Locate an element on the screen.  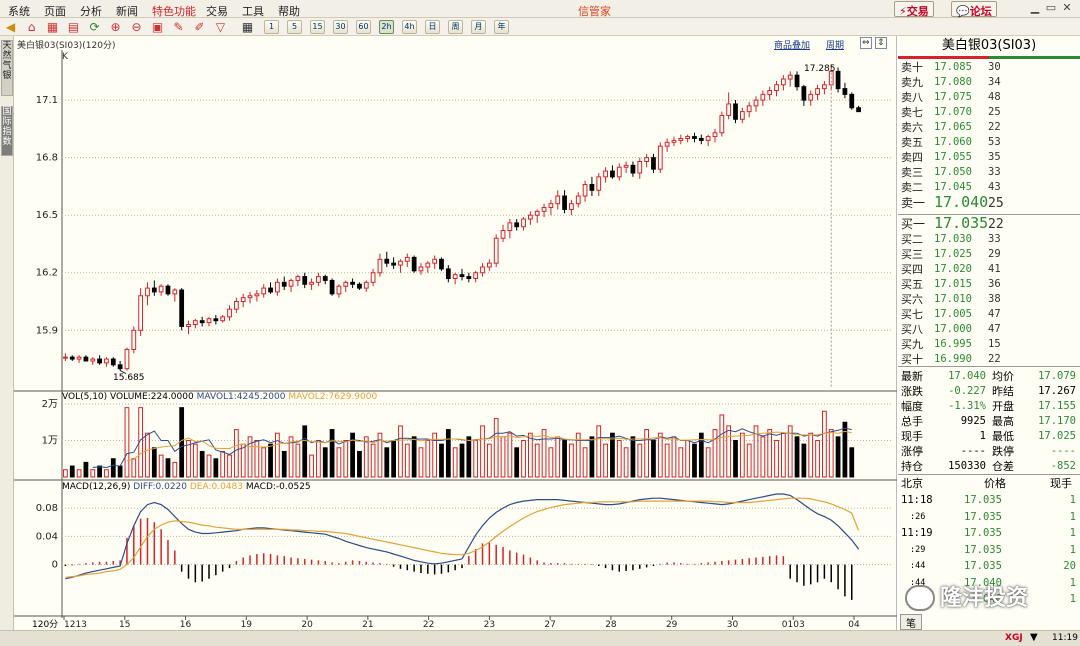
minimize-icon: ▁ is located at coordinates (1035, 8).